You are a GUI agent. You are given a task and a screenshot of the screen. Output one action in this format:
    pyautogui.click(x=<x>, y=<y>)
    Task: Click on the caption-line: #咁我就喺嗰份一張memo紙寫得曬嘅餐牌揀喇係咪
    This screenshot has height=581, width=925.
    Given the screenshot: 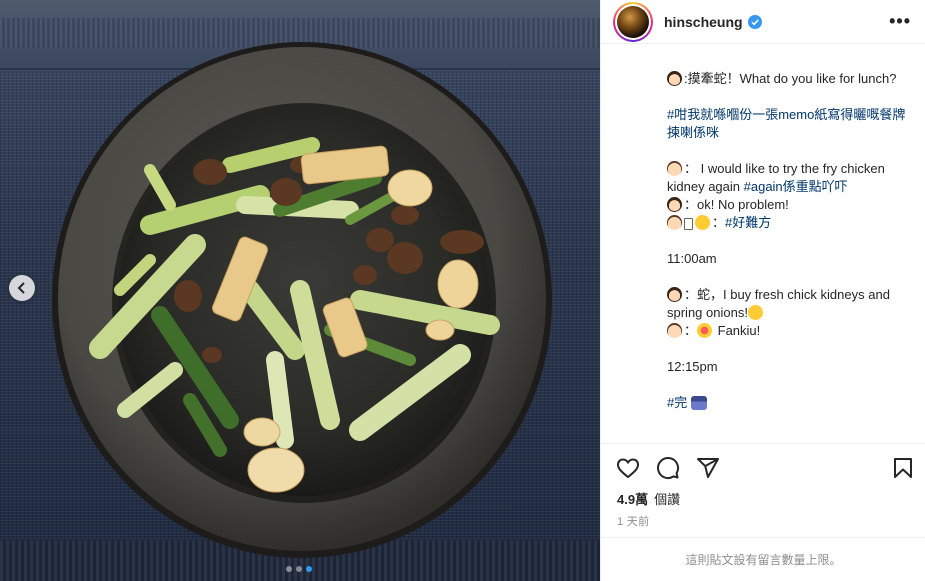 What is the action you would take?
    pyautogui.click(x=786, y=124)
    